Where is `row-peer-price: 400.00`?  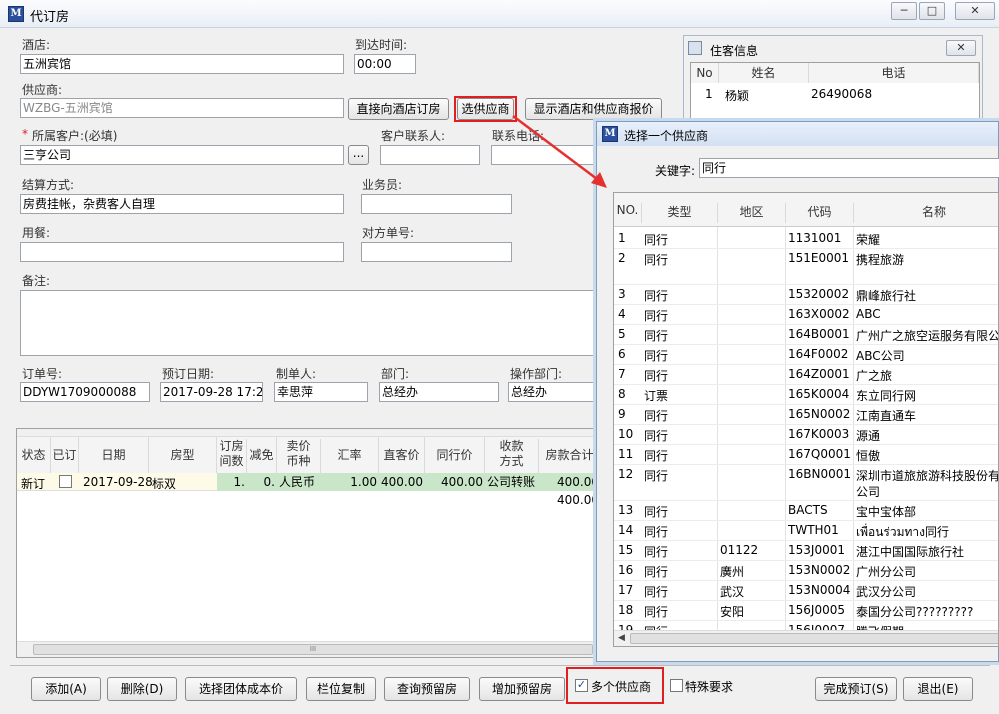 row-peer-price: 400.00 is located at coordinates (455, 482).